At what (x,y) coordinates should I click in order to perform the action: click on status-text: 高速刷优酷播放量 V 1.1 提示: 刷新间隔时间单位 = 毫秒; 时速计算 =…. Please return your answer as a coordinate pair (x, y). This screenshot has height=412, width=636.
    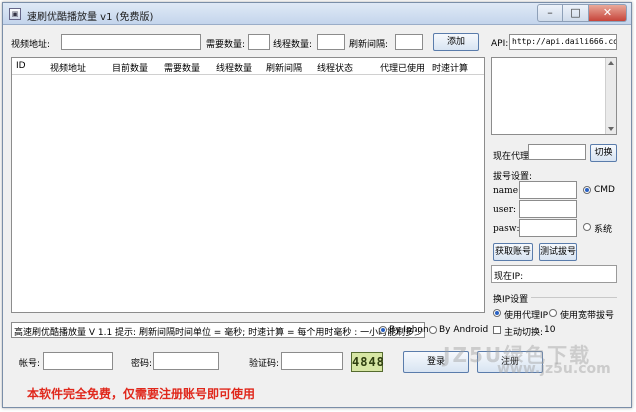
    Looking at the image, I should click on (219, 333).